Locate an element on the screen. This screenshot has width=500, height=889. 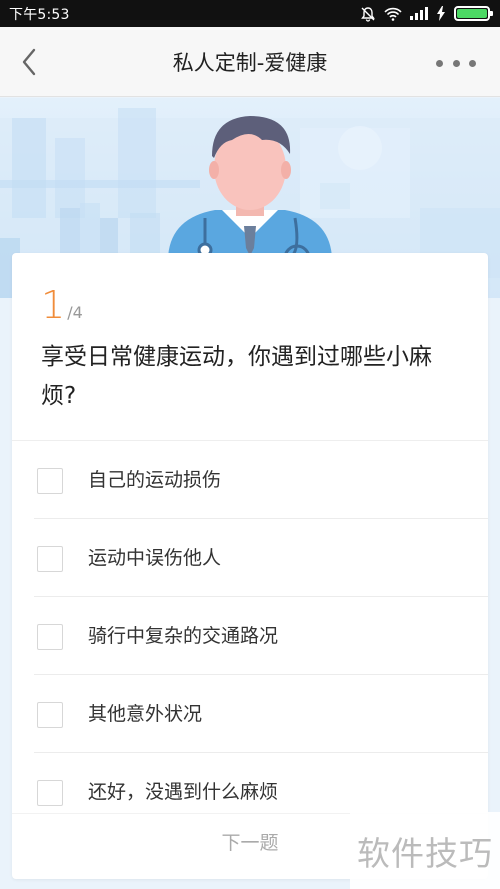
watermark: 软件技巧 is located at coordinates (425, 850).